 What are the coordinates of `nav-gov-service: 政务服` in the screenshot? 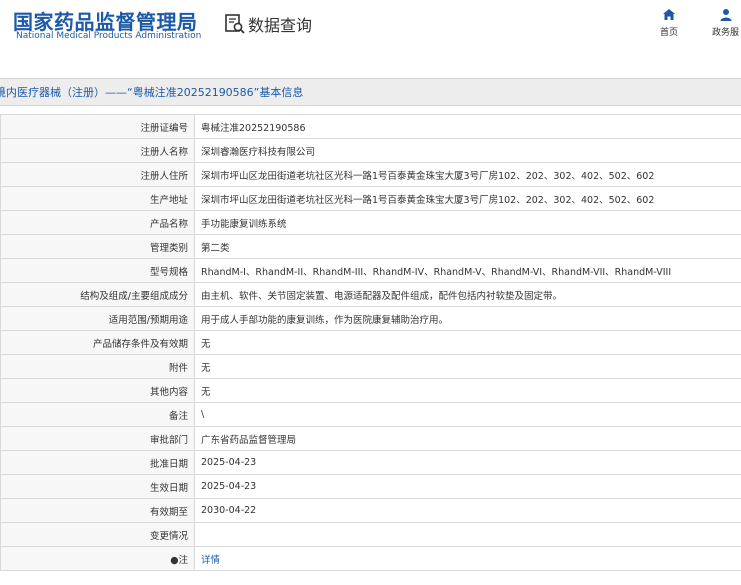 It's located at (725, 23).